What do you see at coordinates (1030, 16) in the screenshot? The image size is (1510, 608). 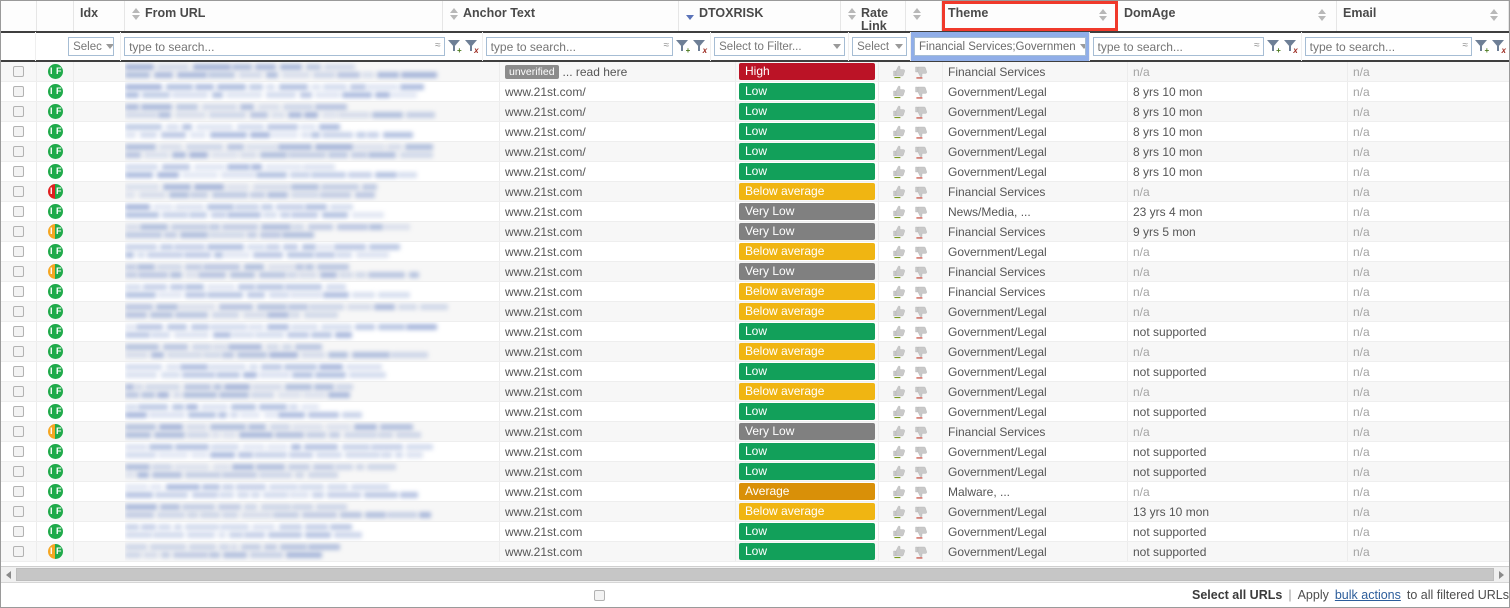 I see `header-theme: Theme` at bounding box center [1030, 16].